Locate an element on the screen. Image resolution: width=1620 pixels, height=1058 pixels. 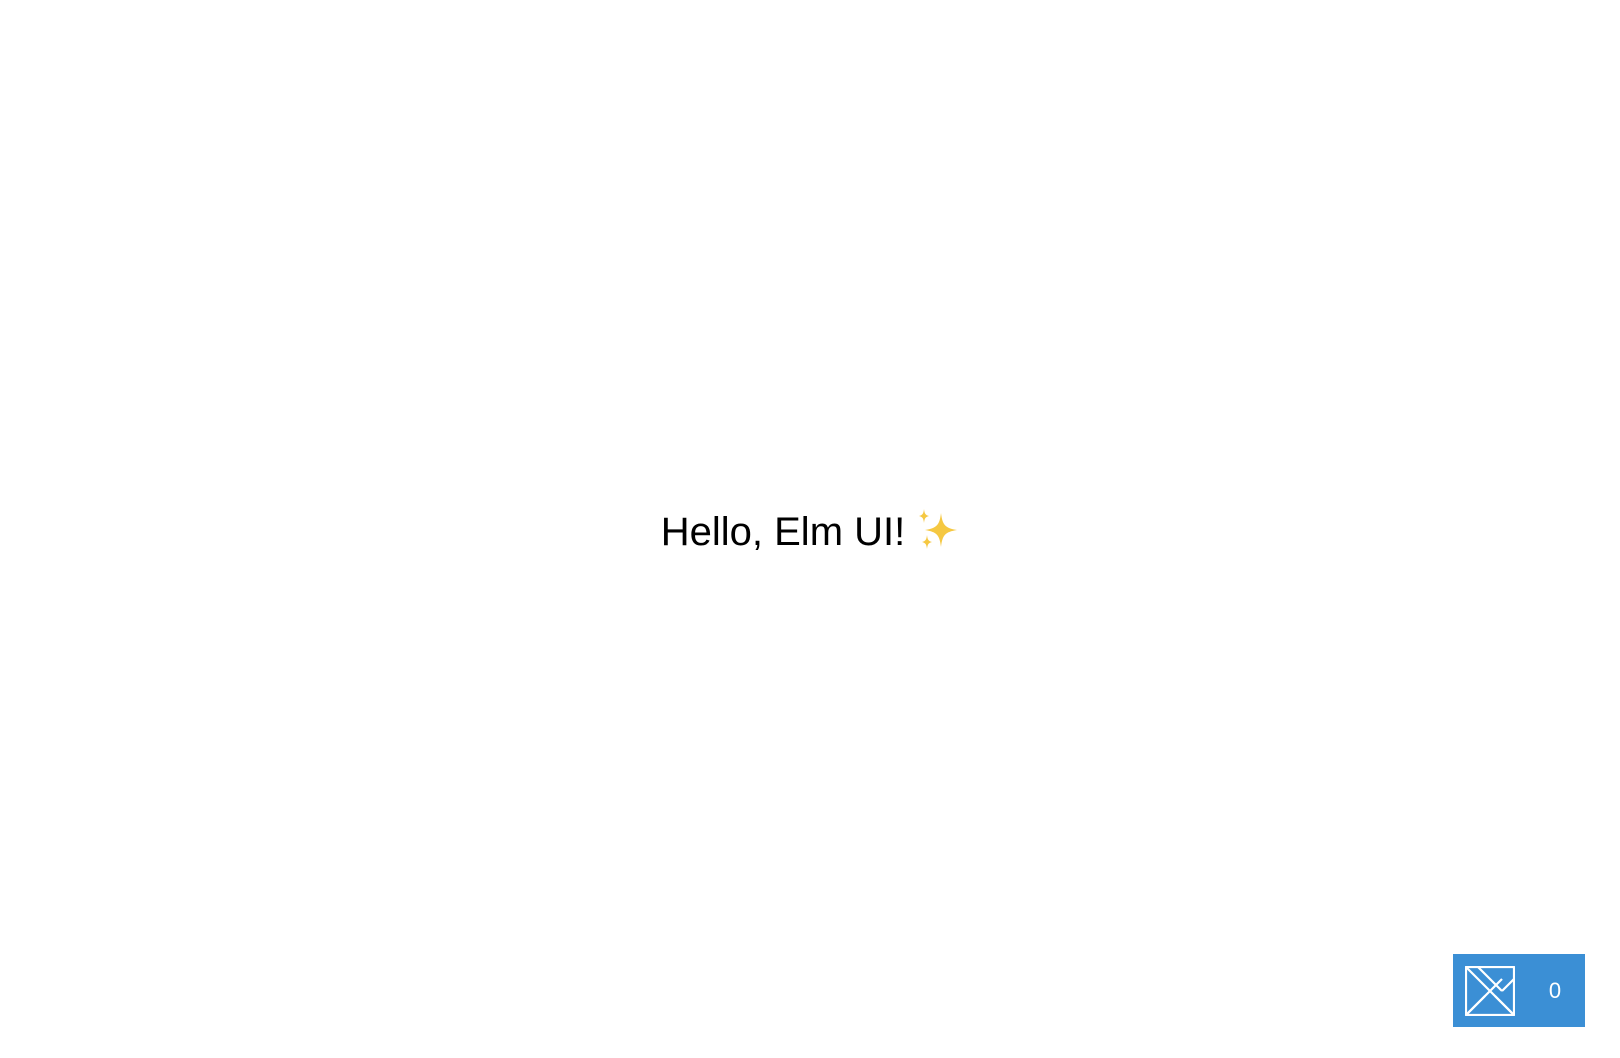
greeting-text: Hello, Elm UI! is located at coordinates (783, 532).